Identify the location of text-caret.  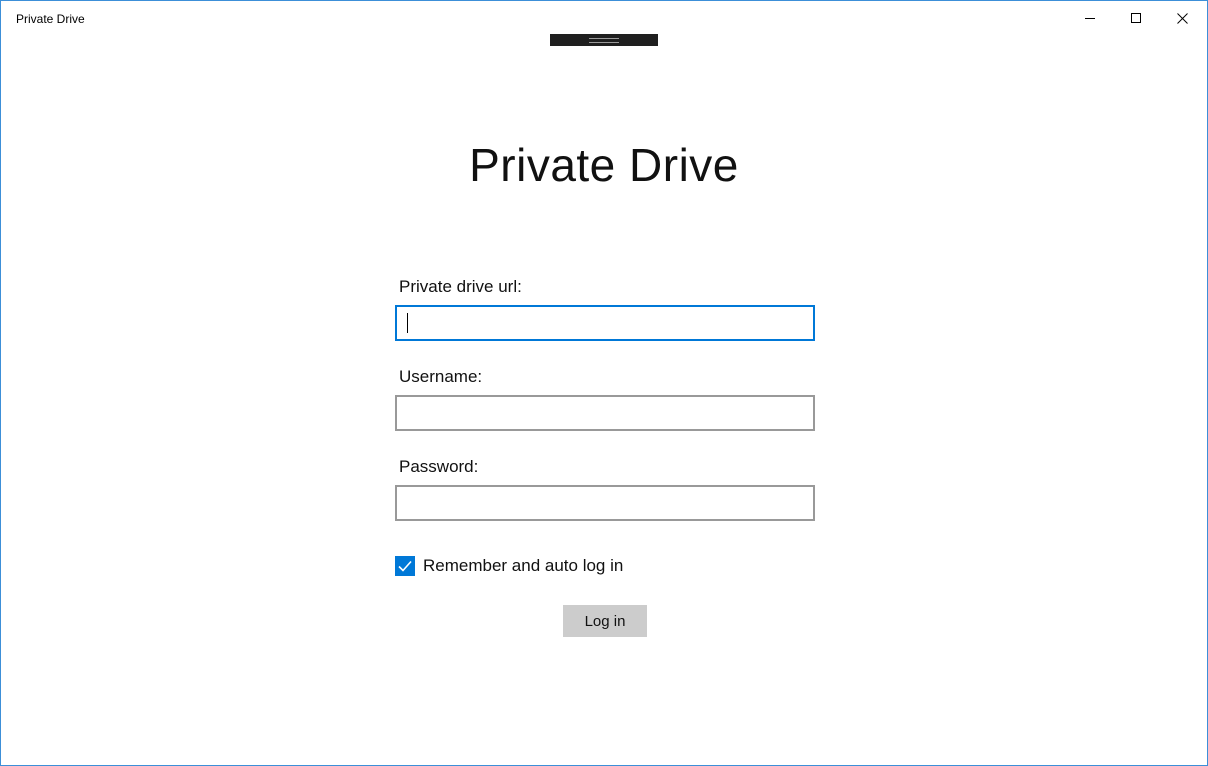
(407, 323).